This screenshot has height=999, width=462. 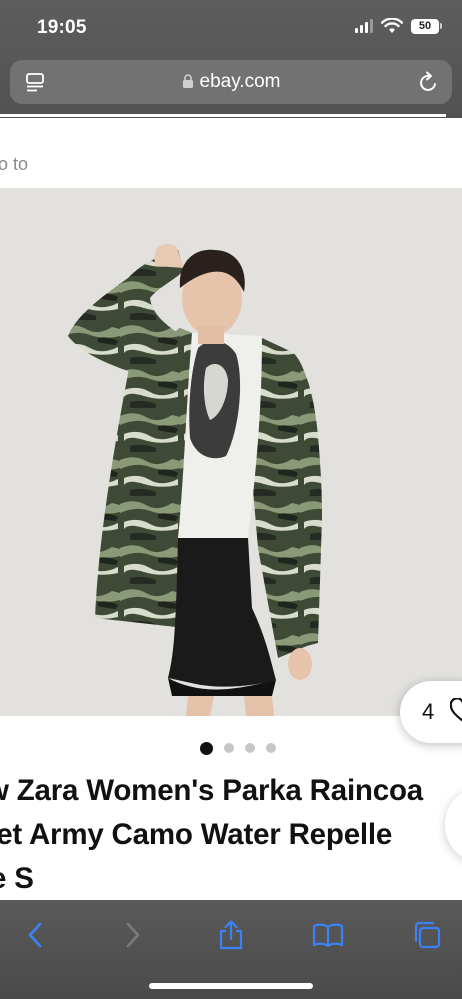 I want to click on tabs-icon, so click(x=427, y=935).